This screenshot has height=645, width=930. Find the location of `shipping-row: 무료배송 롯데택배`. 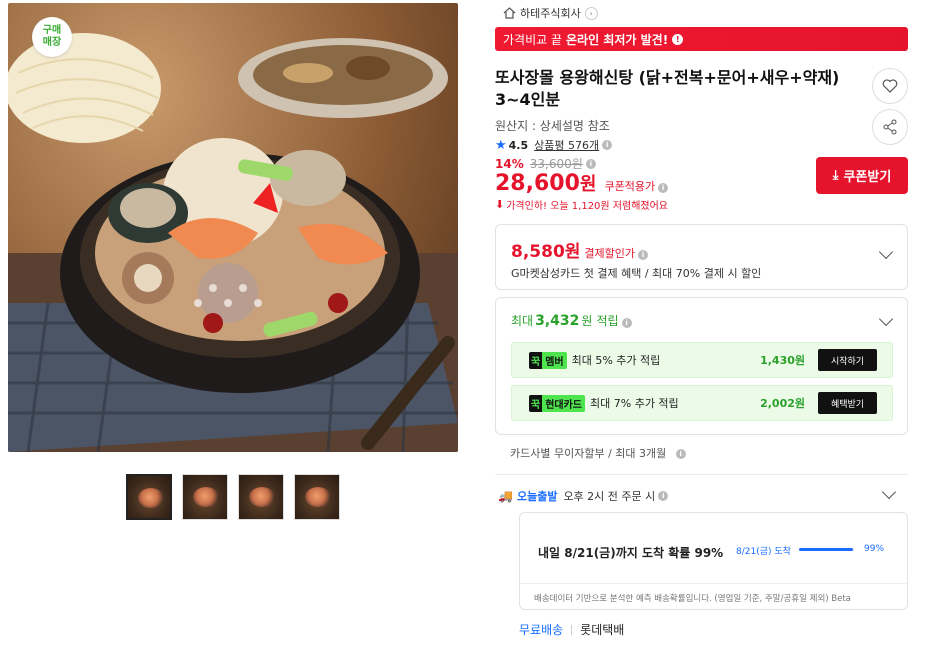

shipping-row: 무료배송 롯데택배 is located at coordinates (571, 629).